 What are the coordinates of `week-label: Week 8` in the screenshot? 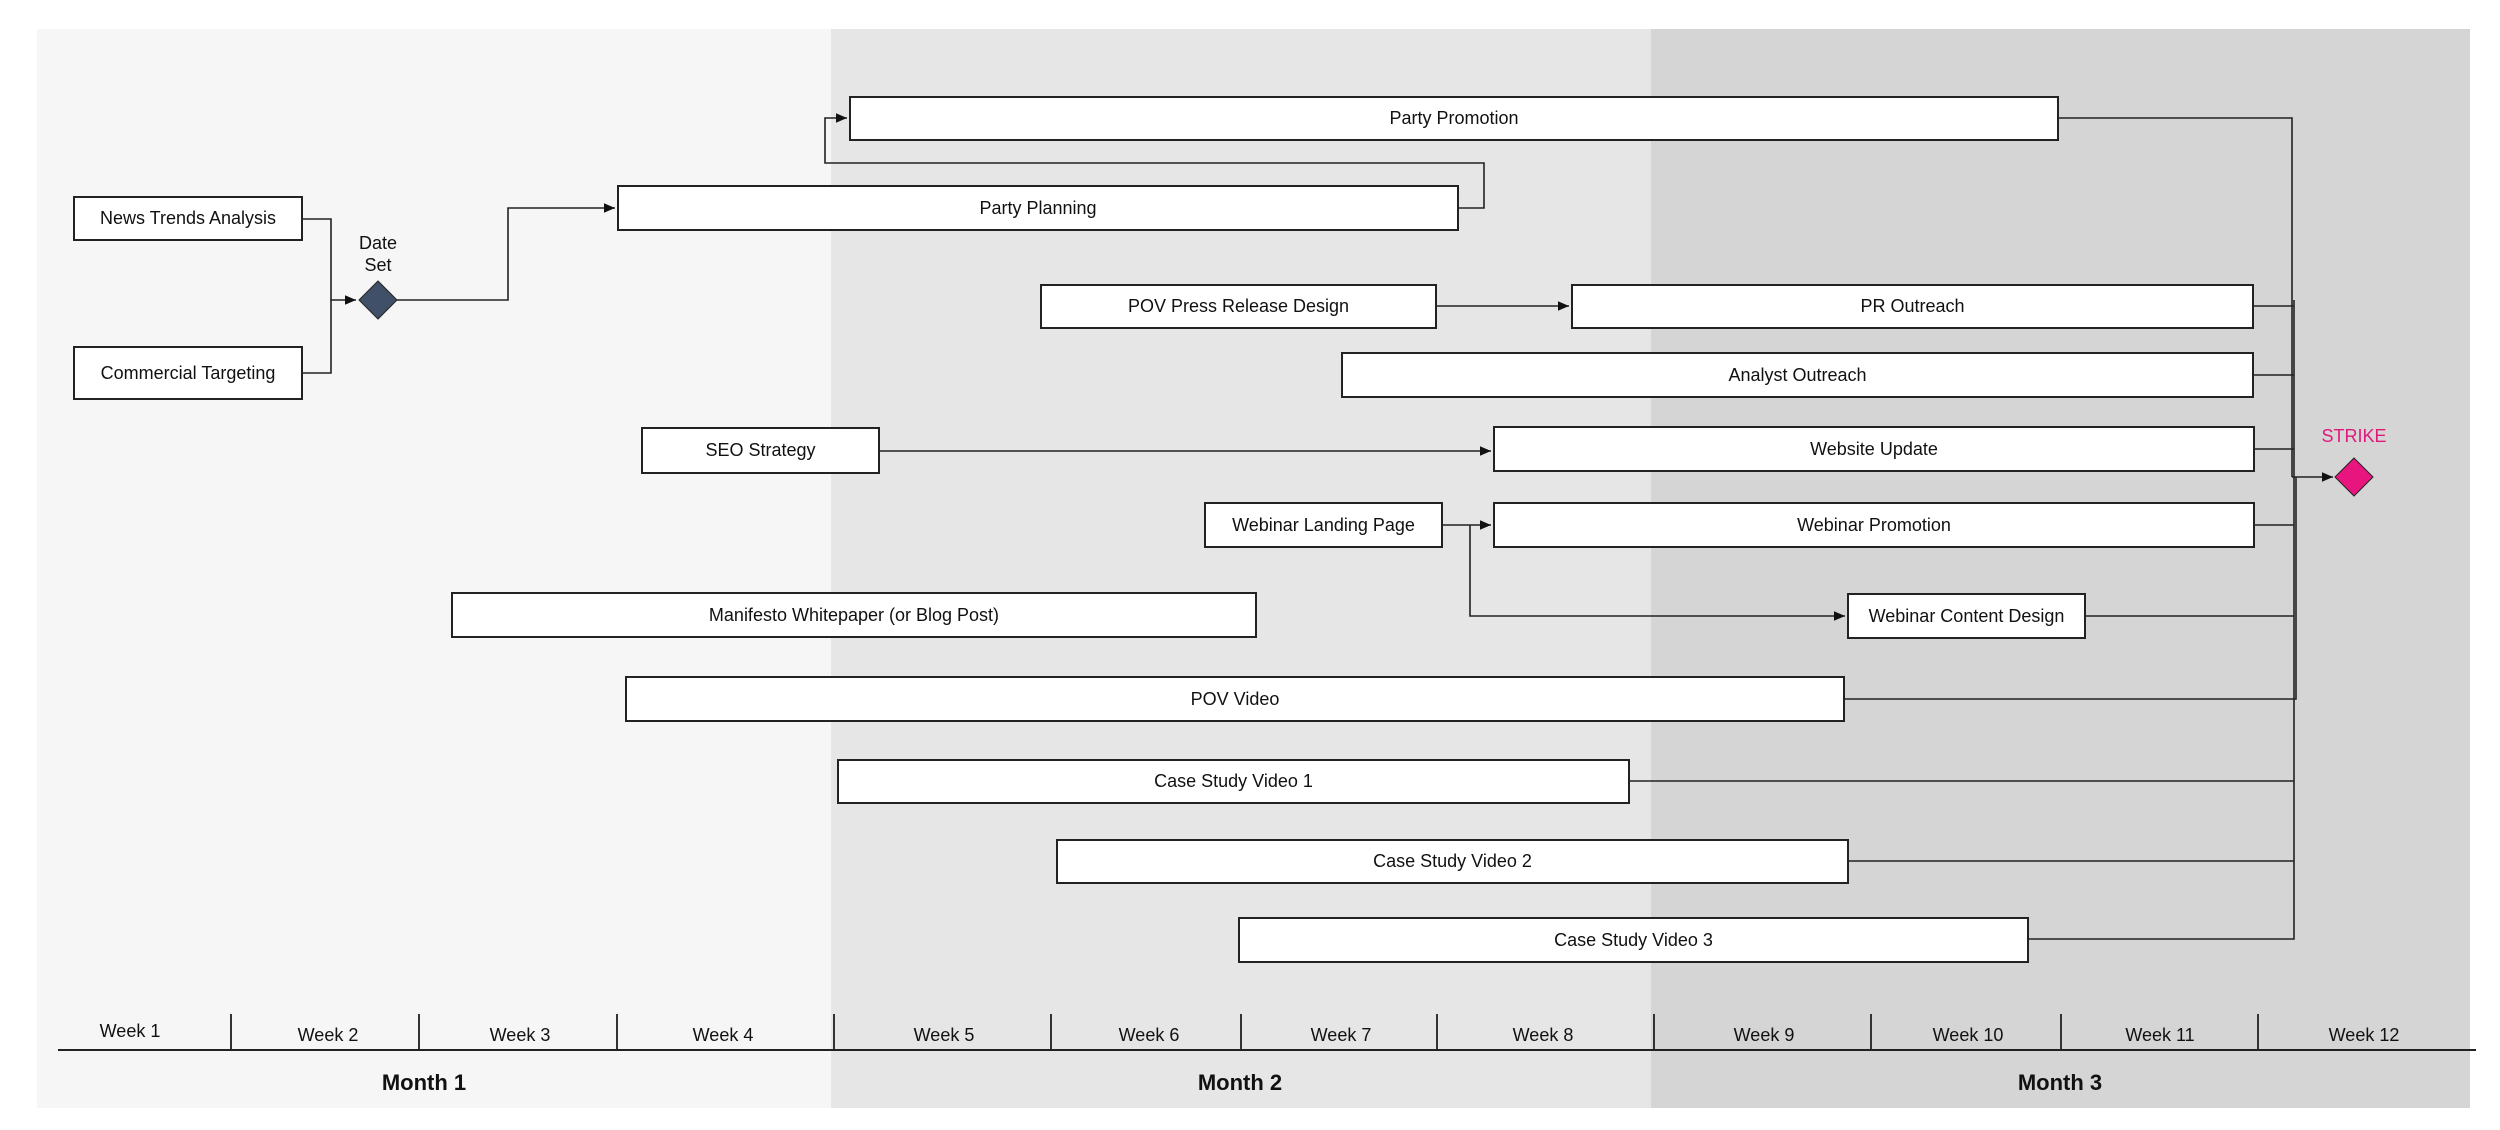 It's located at (1543, 1035).